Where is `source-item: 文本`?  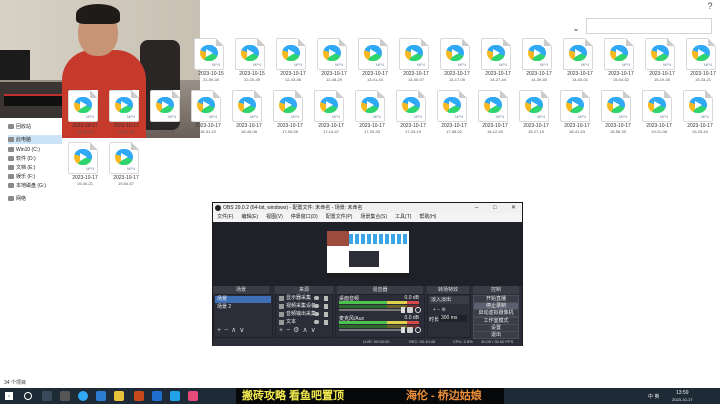
source-item: 文本 is located at coordinates (304, 322).